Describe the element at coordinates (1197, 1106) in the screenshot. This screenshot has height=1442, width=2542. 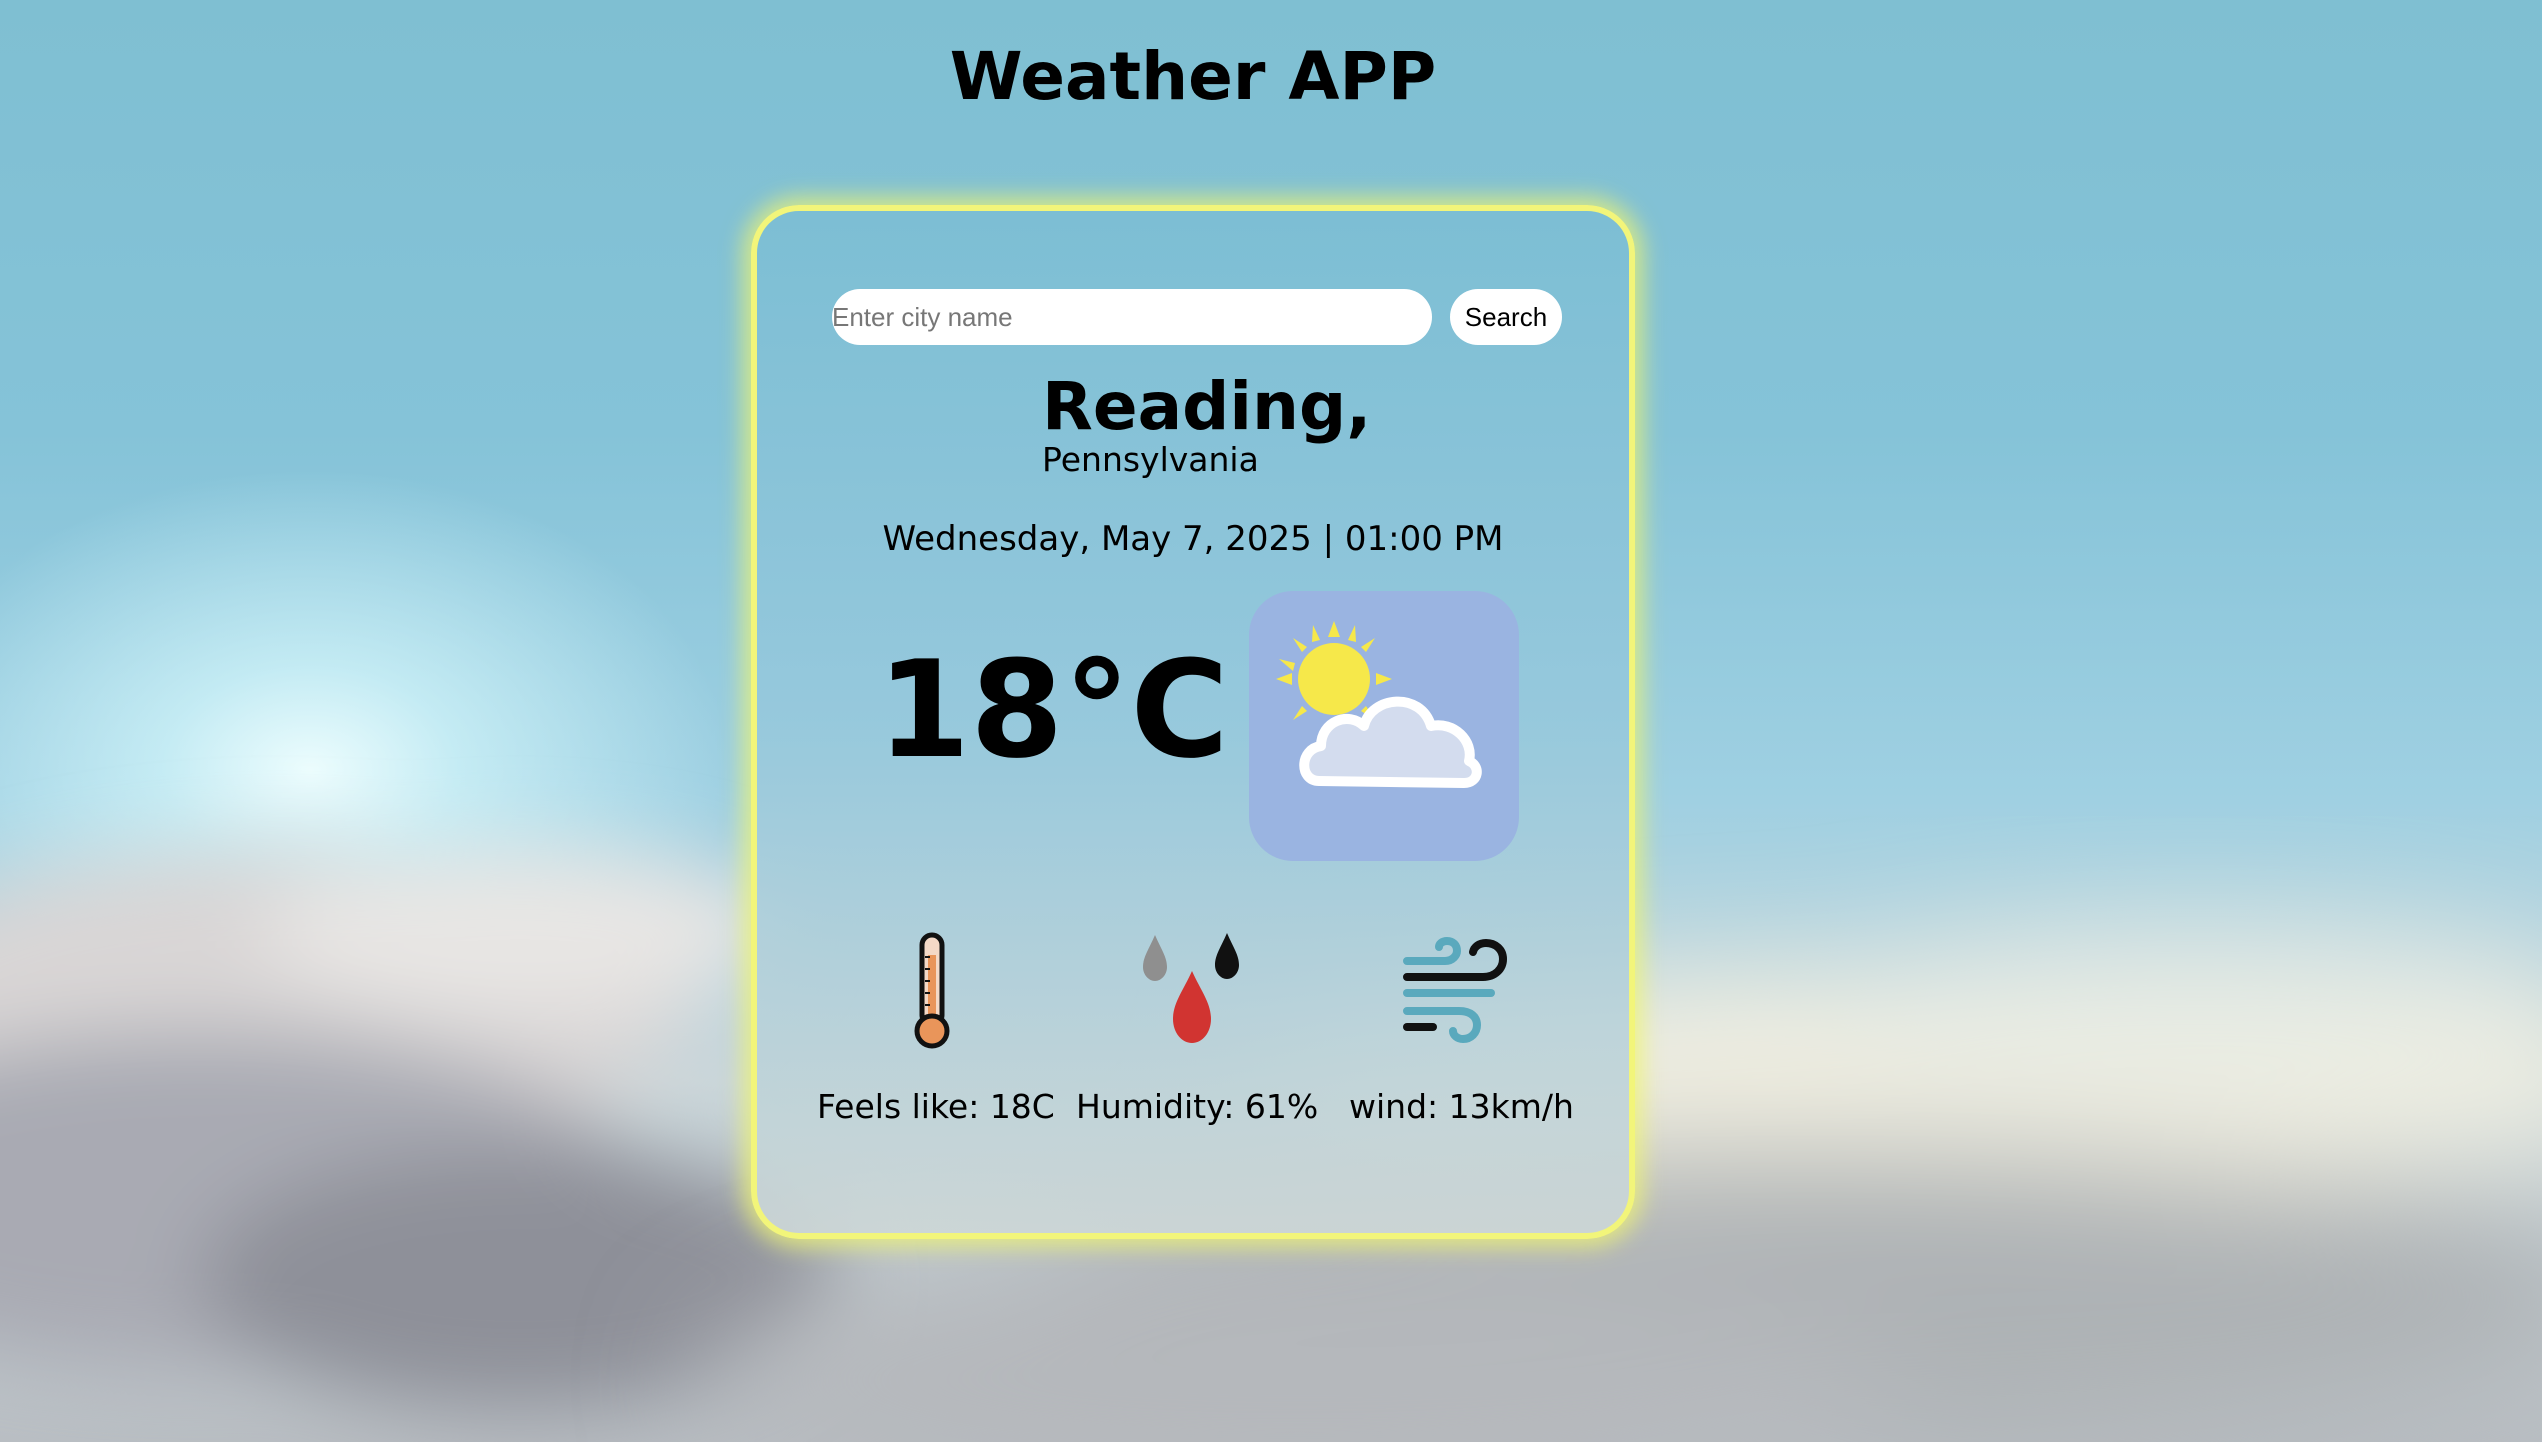
I see `humidity-label: Humidity: 61%` at that location.